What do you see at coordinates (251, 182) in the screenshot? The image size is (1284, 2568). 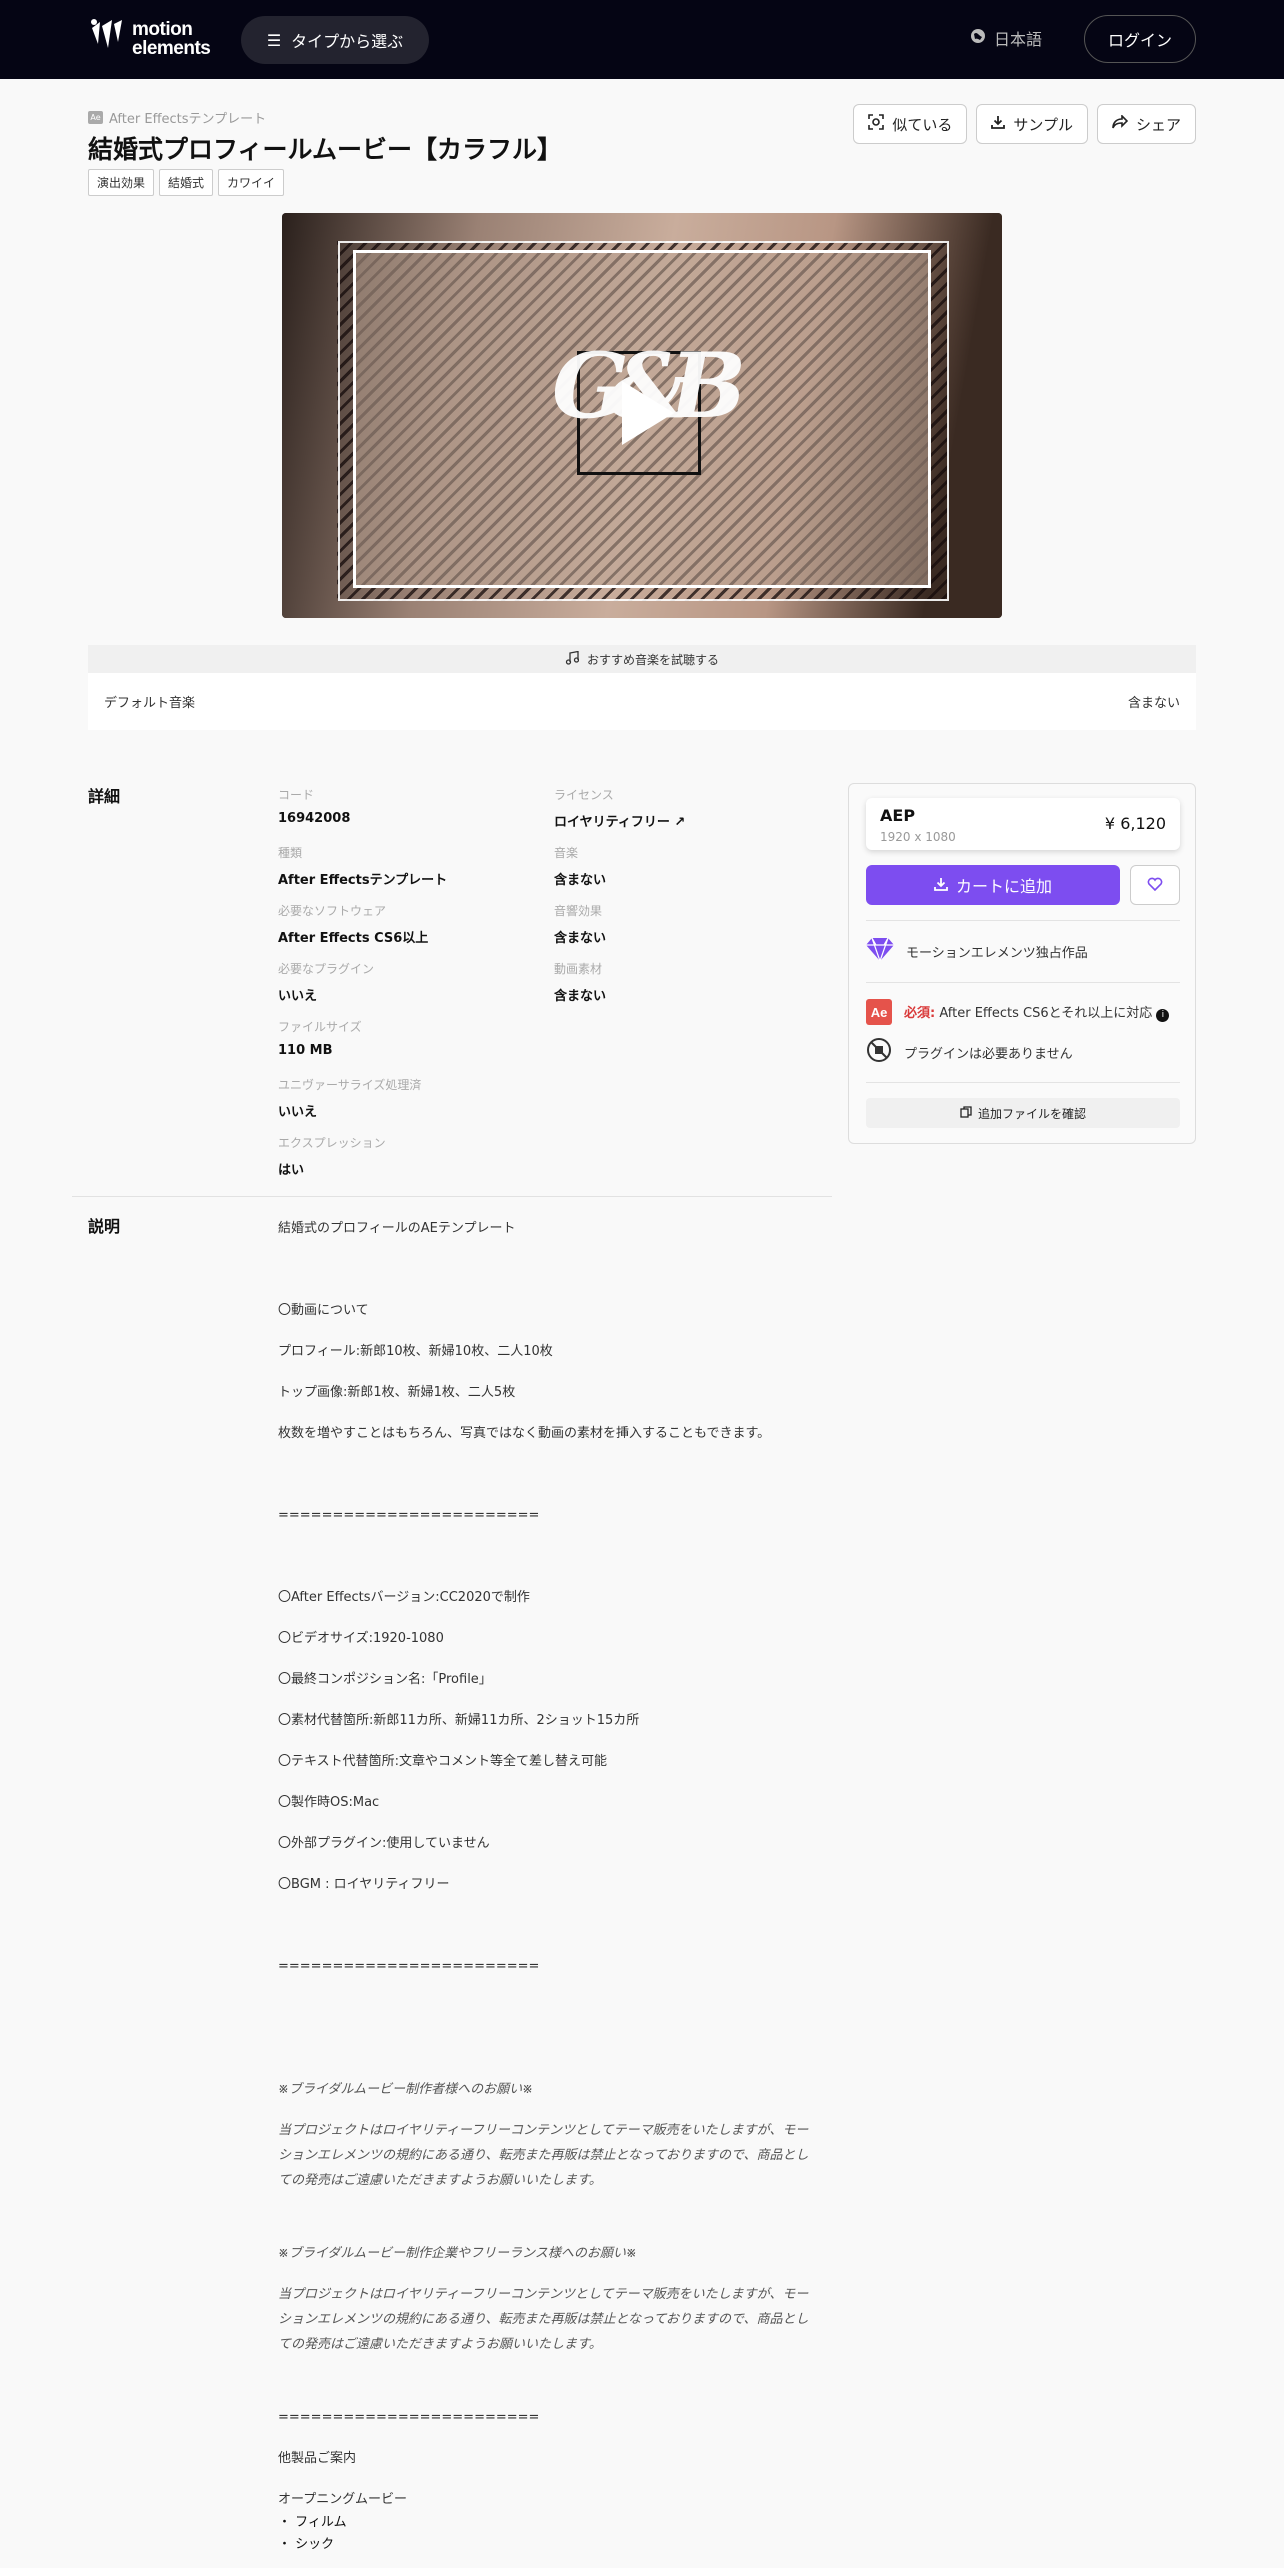 I see `tag-cute: カワイイ` at bounding box center [251, 182].